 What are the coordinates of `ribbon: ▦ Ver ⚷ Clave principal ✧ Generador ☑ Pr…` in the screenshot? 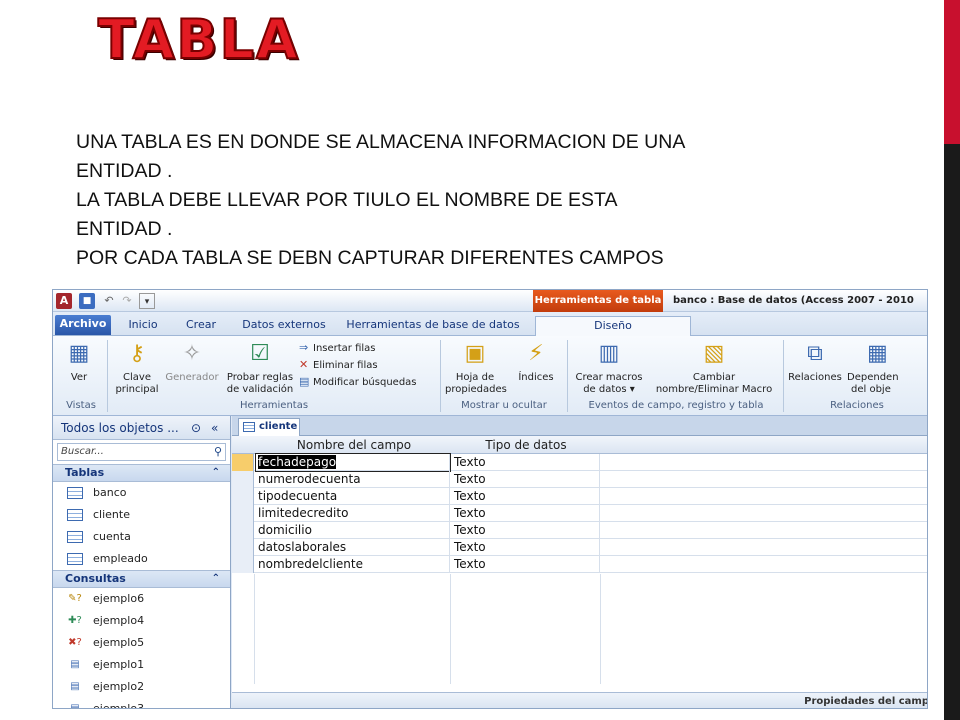 It's located at (490, 376).